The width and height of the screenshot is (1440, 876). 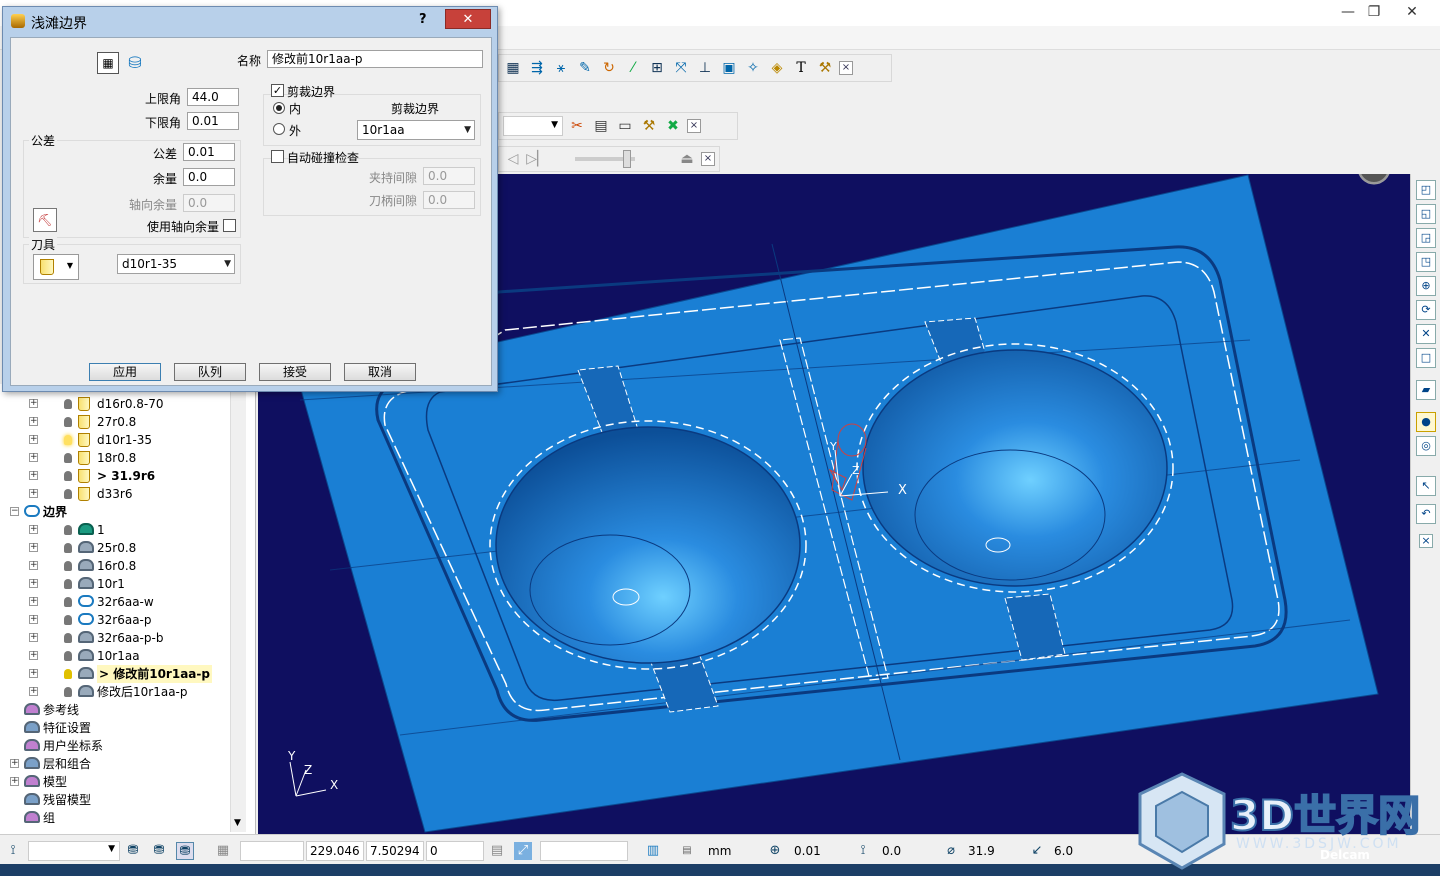 What do you see at coordinates (687, 159) in the screenshot?
I see `eject-icon: ⏏` at bounding box center [687, 159].